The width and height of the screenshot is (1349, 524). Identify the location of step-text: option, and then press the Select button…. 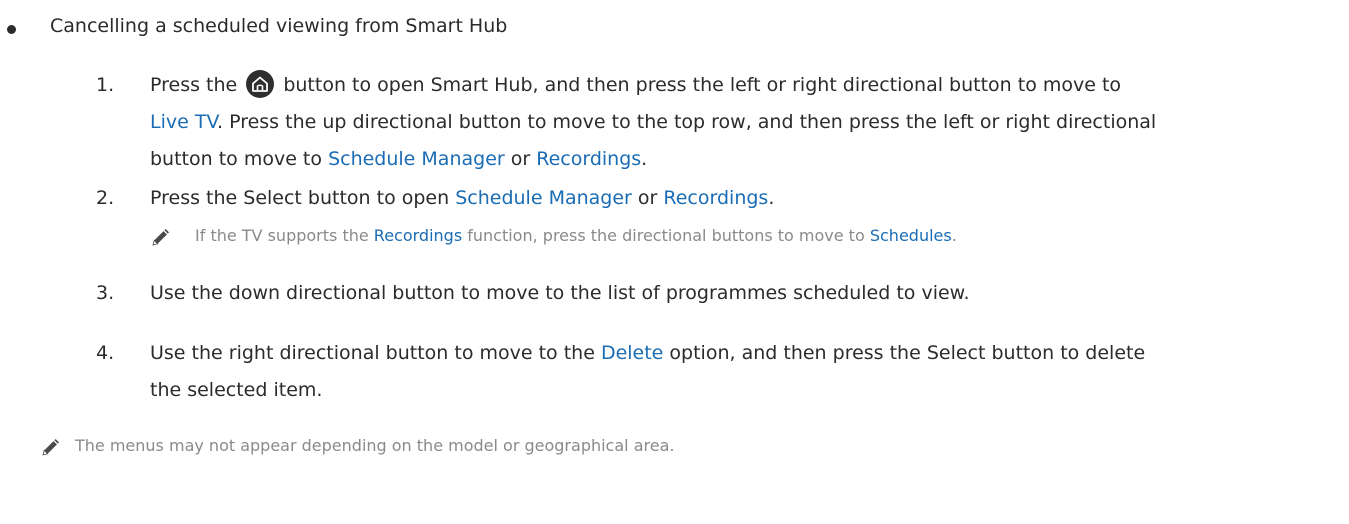
(907, 353).